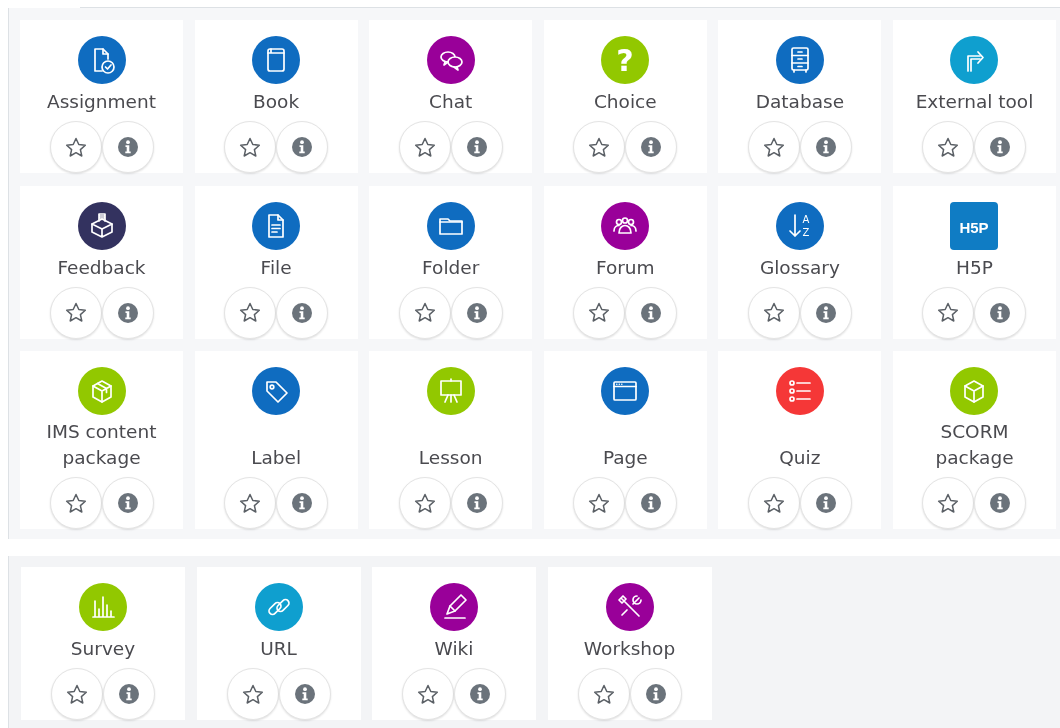 This screenshot has height=728, width=1060. Describe the element at coordinates (974, 102) in the screenshot. I see `activity-name: External tool` at that location.